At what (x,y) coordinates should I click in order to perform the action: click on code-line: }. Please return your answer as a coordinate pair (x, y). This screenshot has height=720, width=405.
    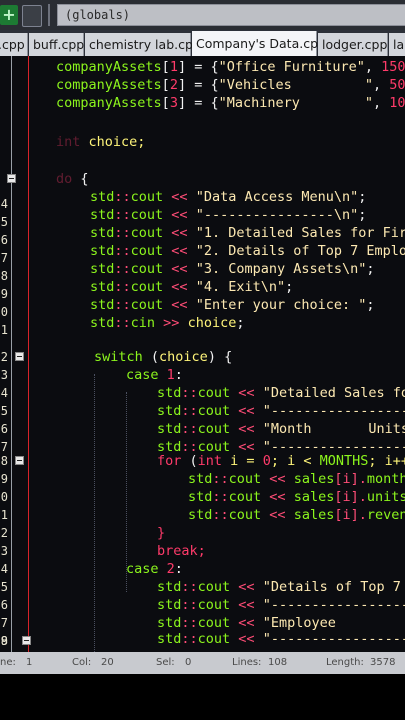
    Looking at the image, I should click on (161, 533).